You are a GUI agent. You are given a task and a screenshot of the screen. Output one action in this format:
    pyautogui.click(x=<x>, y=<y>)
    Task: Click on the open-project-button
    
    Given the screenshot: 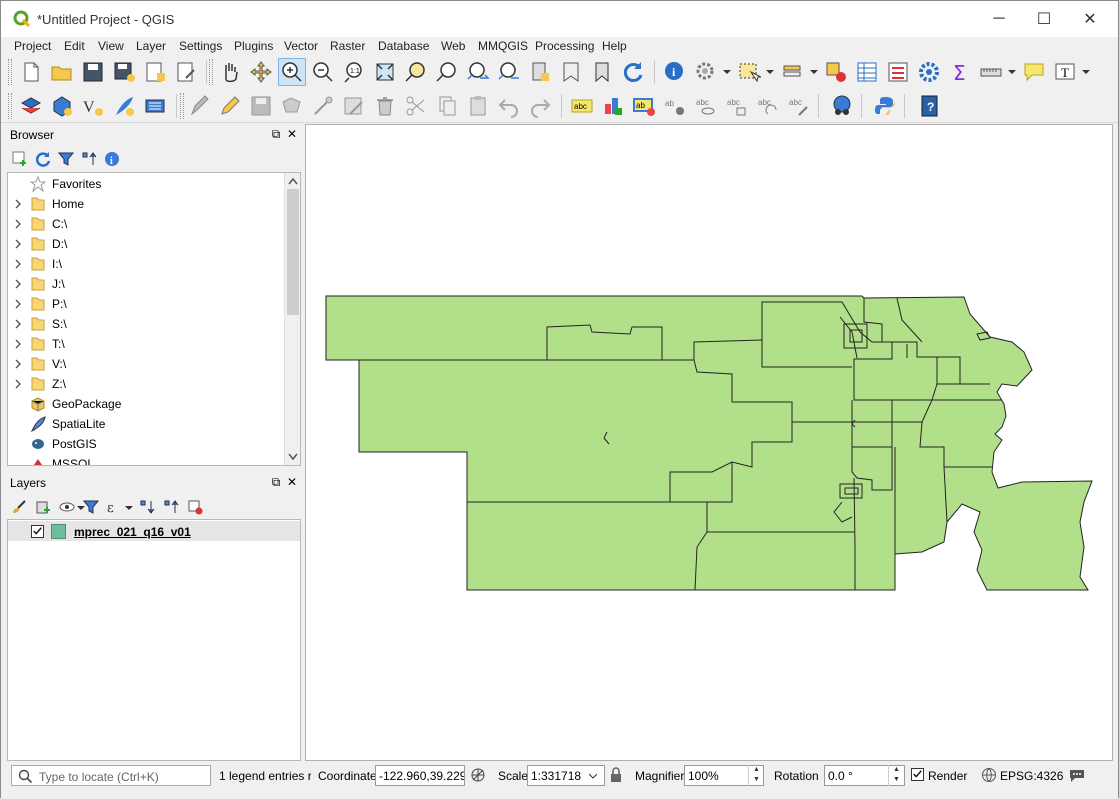 What is the action you would take?
    pyautogui.click(x=62, y=72)
    